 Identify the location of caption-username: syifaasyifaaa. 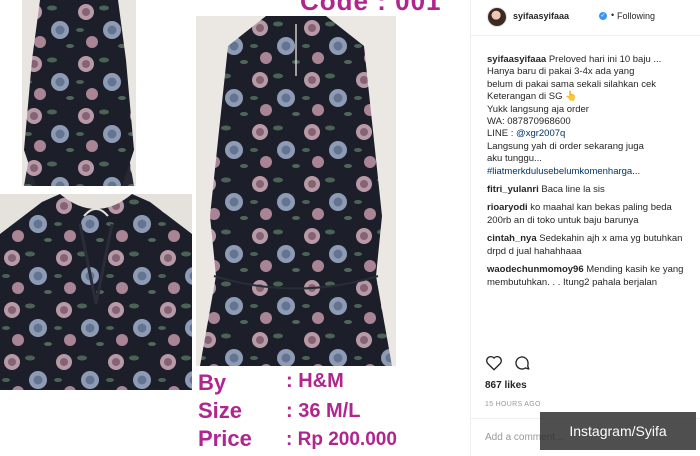
(516, 59).